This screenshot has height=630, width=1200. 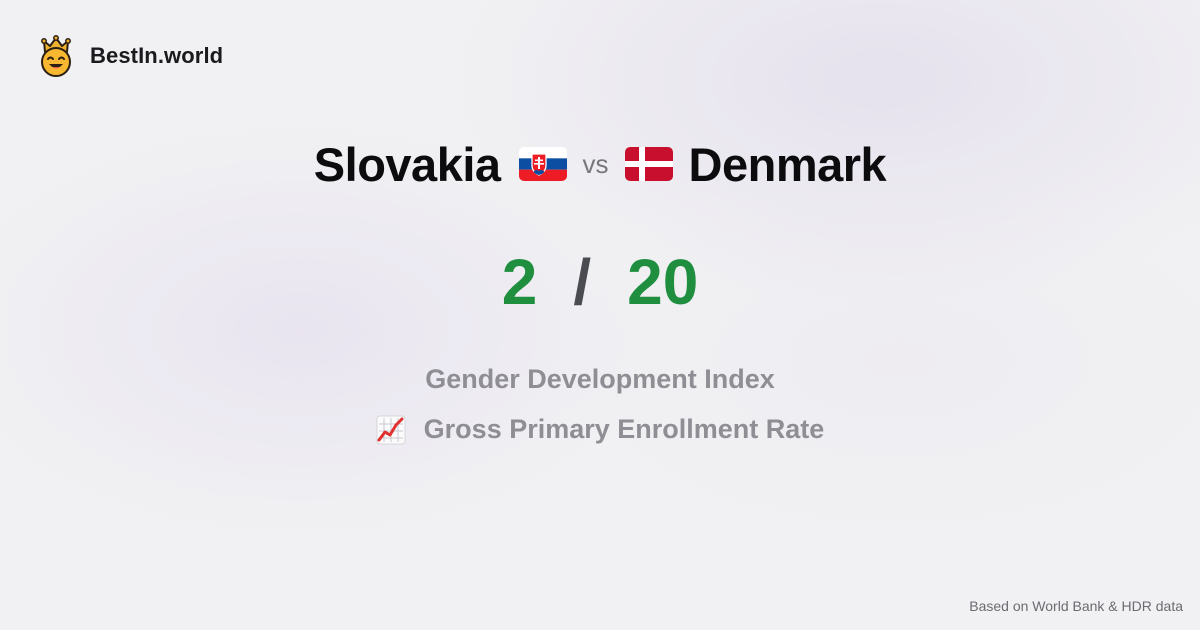 I want to click on left-country-name: Slovakia, so click(x=407, y=164).